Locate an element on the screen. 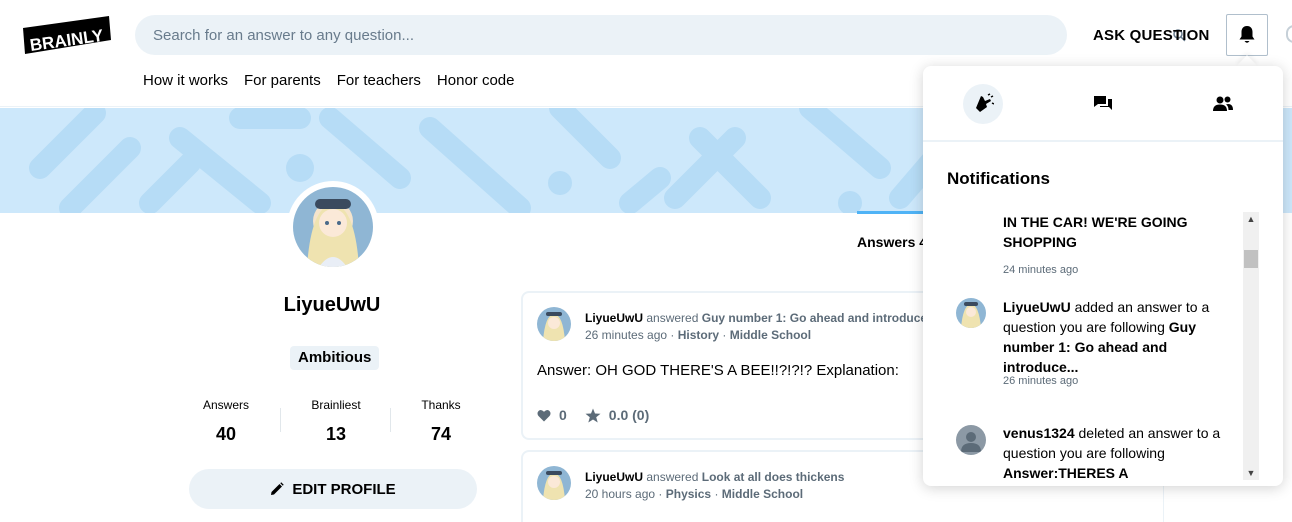 This screenshot has width=1292, height=522. default-user-icon is located at coordinates (971, 442).